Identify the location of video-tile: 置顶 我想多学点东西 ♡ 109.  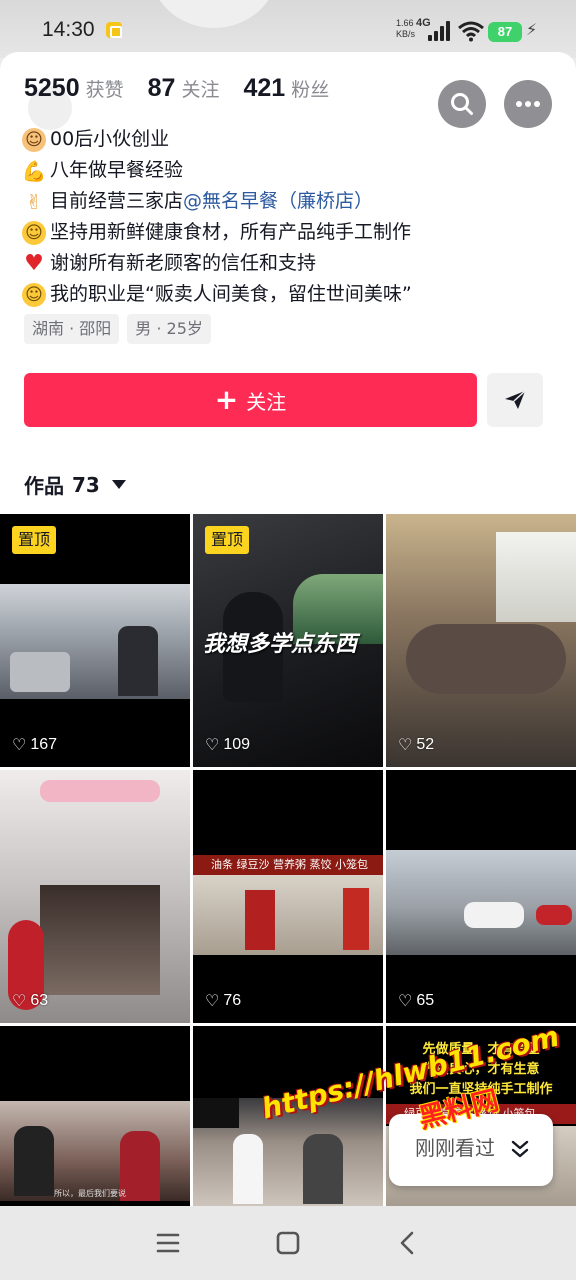
(288, 640).